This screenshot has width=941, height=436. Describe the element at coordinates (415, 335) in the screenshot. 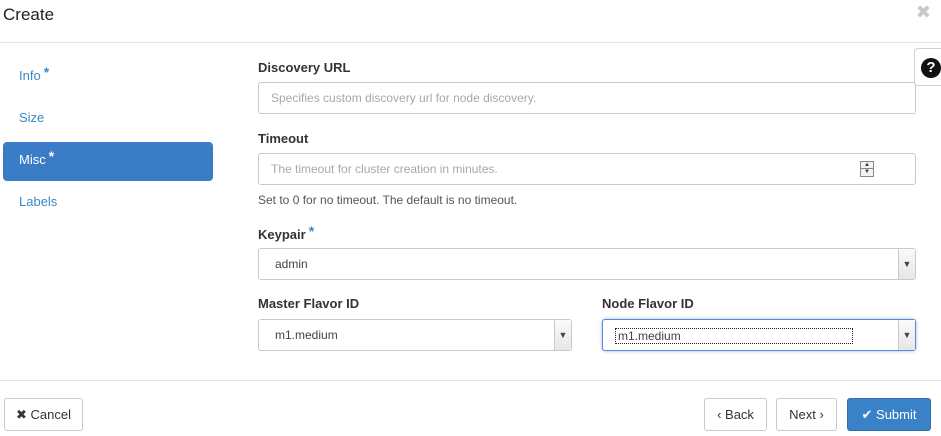

I see `master-flavor-select: m1.medium ▼` at that location.